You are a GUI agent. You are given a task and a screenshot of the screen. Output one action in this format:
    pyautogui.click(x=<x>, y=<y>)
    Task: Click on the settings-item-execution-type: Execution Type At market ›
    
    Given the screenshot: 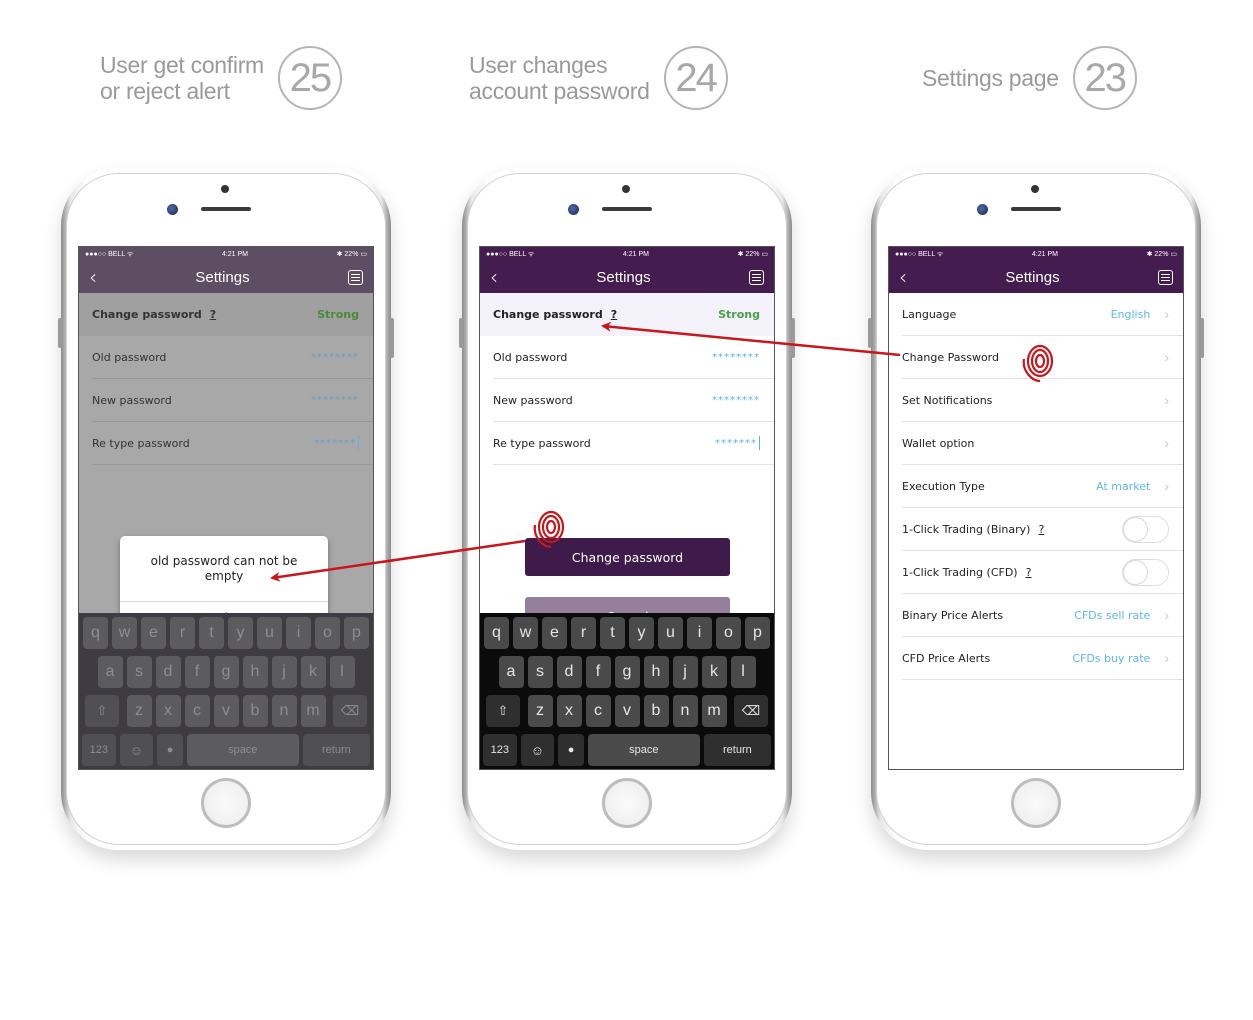 What is the action you would take?
    pyautogui.click(x=1042, y=486)
    